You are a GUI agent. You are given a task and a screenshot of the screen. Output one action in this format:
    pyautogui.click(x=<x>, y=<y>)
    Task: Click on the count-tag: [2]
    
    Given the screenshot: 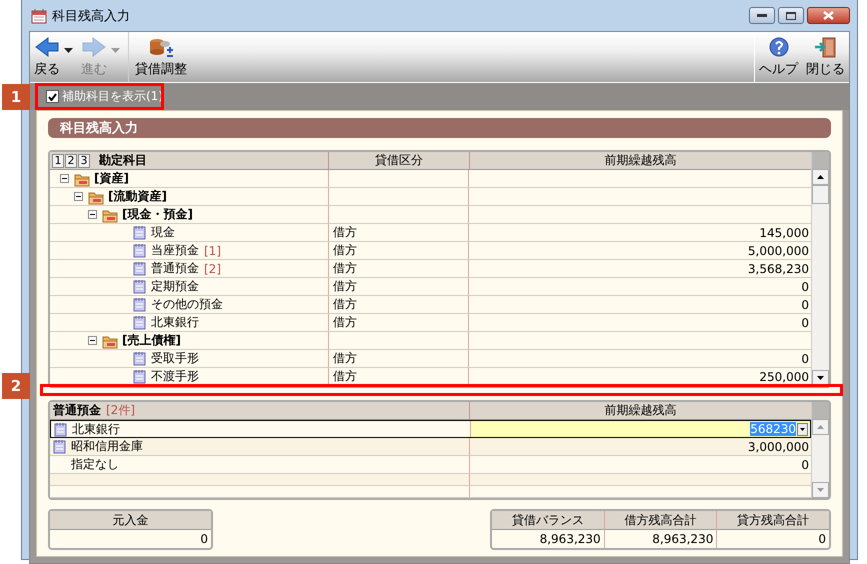 What is the action you would take?
    pyautogui.click(x=212, y=269)
    